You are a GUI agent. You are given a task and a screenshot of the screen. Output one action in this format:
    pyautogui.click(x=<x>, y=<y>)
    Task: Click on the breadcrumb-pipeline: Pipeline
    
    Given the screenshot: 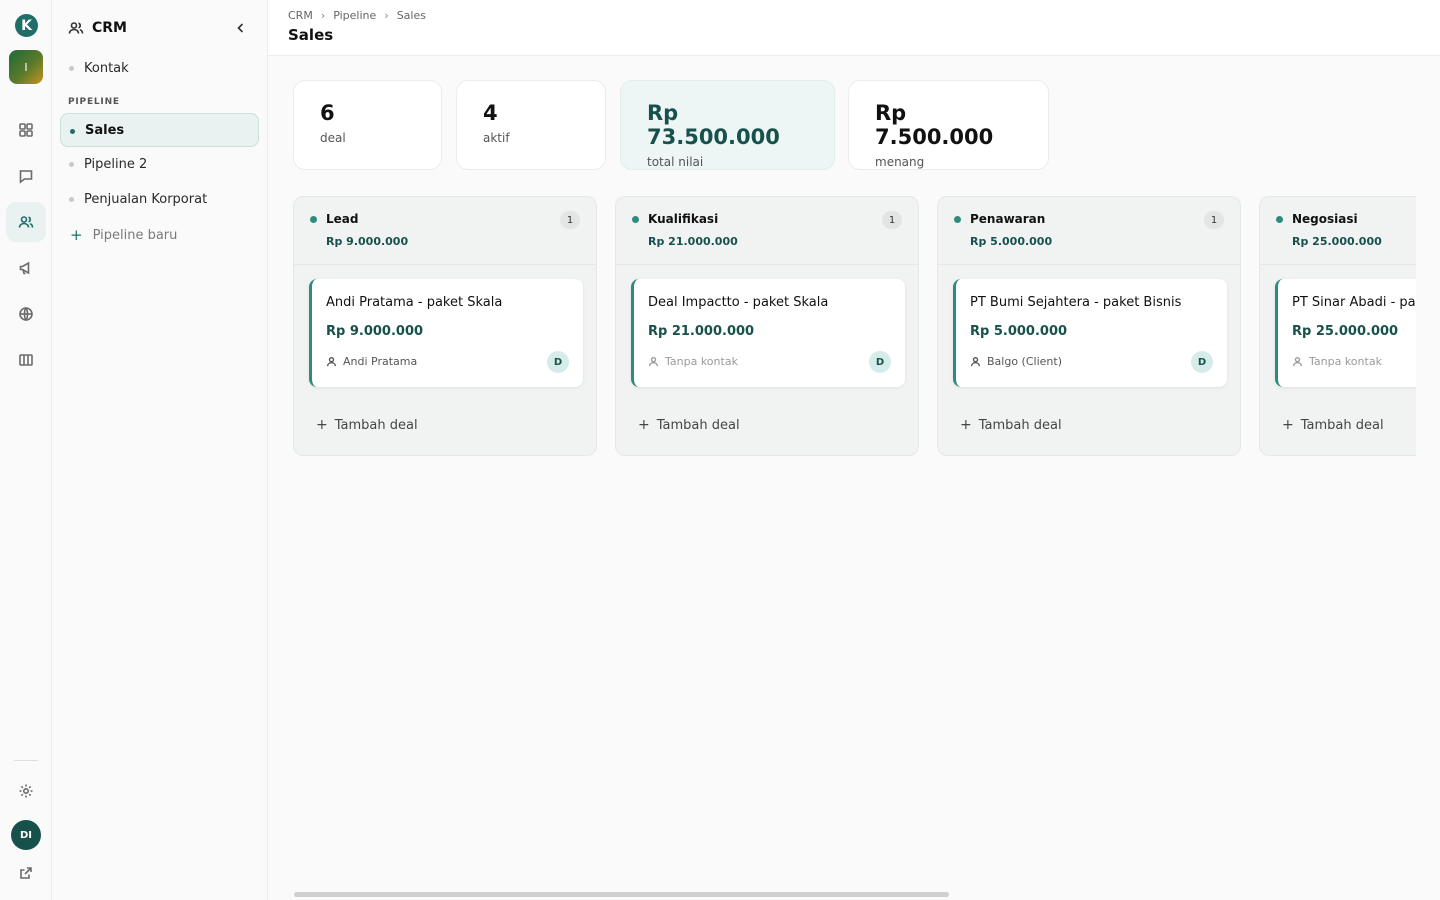 What is the action you would take?
    pyautogui.click(x=354, y=15)
    